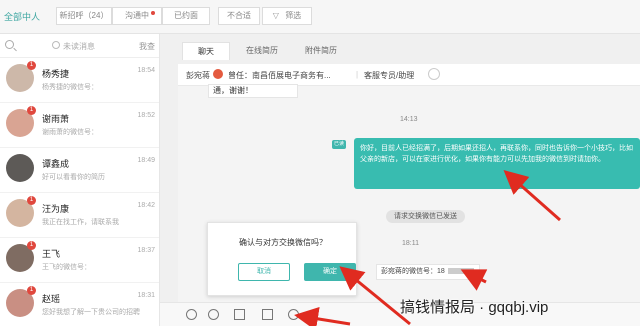 The image size is (640, 326). I want to click on list-toolbar: 未读消息 我查, so click(79, 46).